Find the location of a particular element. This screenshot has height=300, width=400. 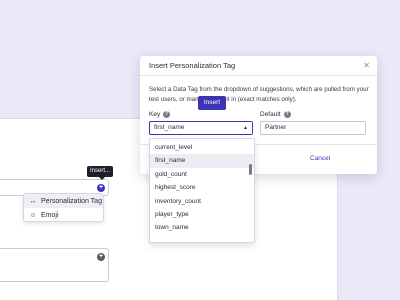

key-label-row: Key ? is located at coordinates (160, 114).